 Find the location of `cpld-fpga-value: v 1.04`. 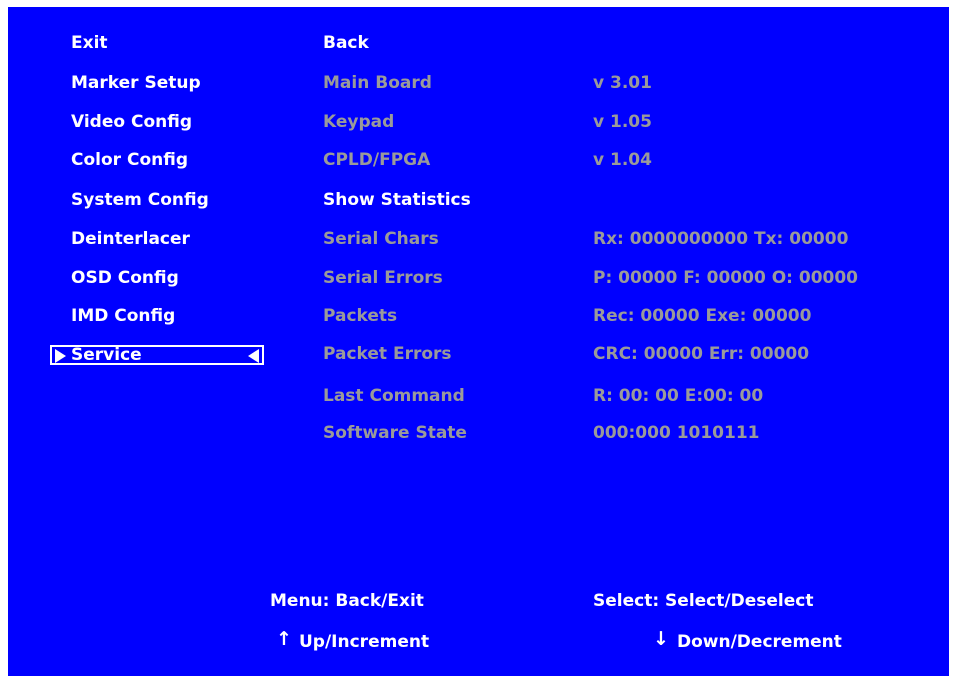

cpld-fpga-value: v 1.04 is located at coordinates (622, 160).